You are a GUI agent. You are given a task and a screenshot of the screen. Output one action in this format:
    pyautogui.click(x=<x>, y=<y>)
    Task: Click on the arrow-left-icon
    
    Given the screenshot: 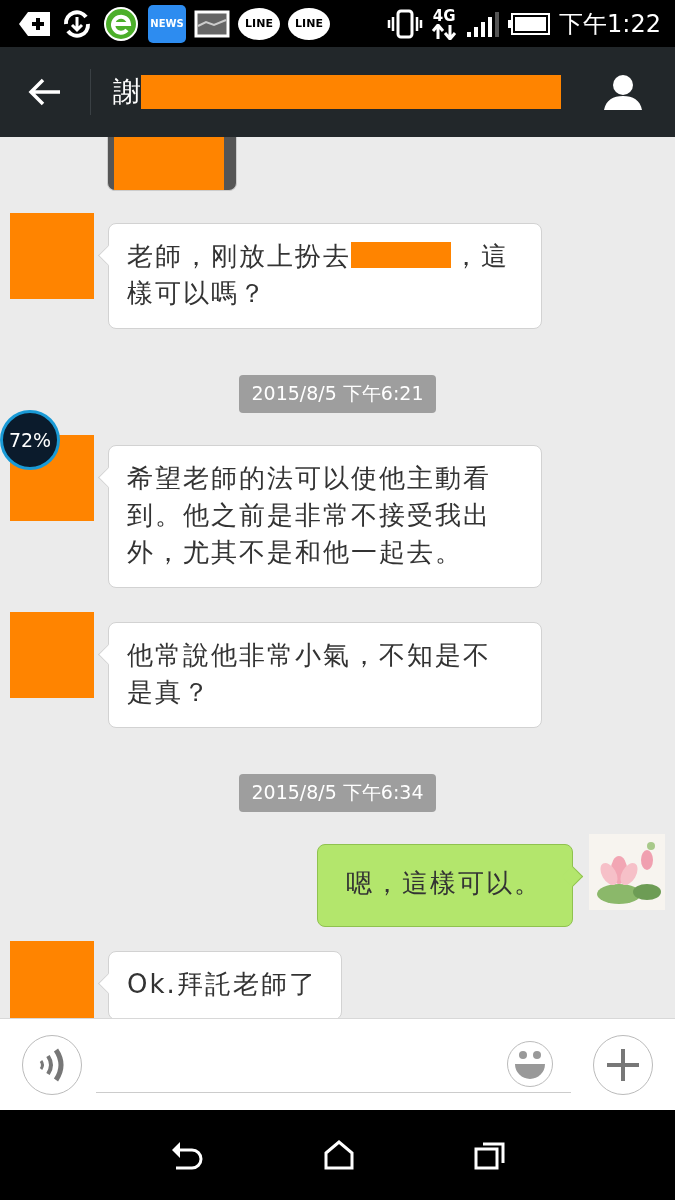 What is the action you would take?
    pyautogui.click(x=45, y=92)
    